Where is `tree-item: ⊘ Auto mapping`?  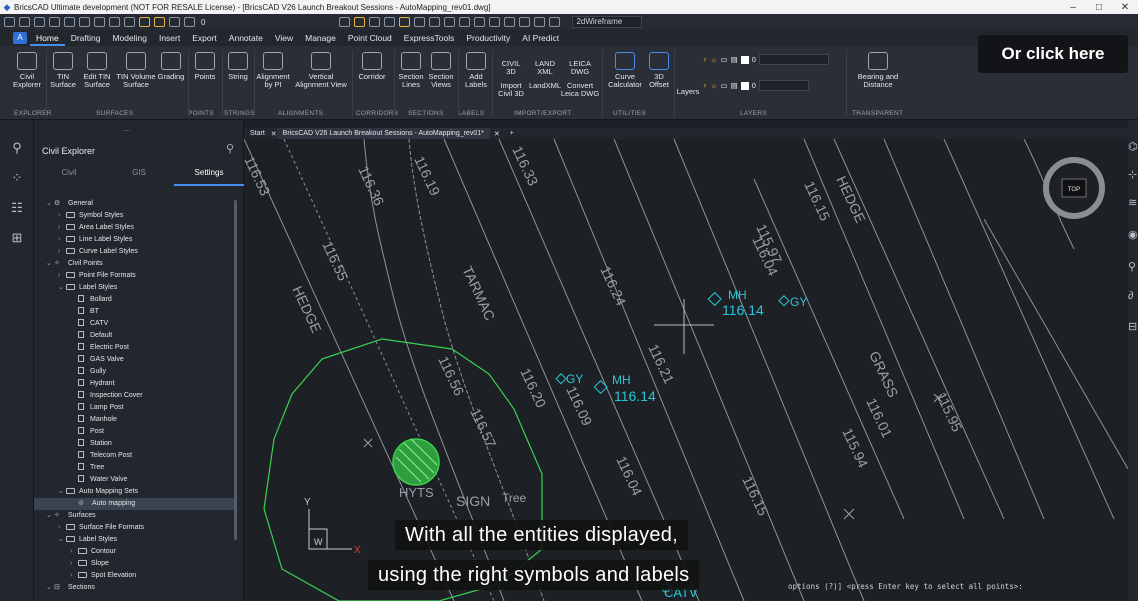 tree-item: ⊘ Auto mapping is located at coordinates (134, 504).